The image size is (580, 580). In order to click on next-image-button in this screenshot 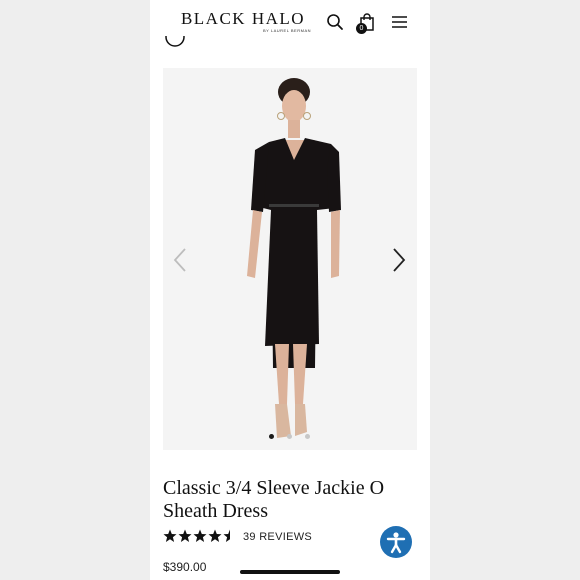, I will do `click(399, 260)`.